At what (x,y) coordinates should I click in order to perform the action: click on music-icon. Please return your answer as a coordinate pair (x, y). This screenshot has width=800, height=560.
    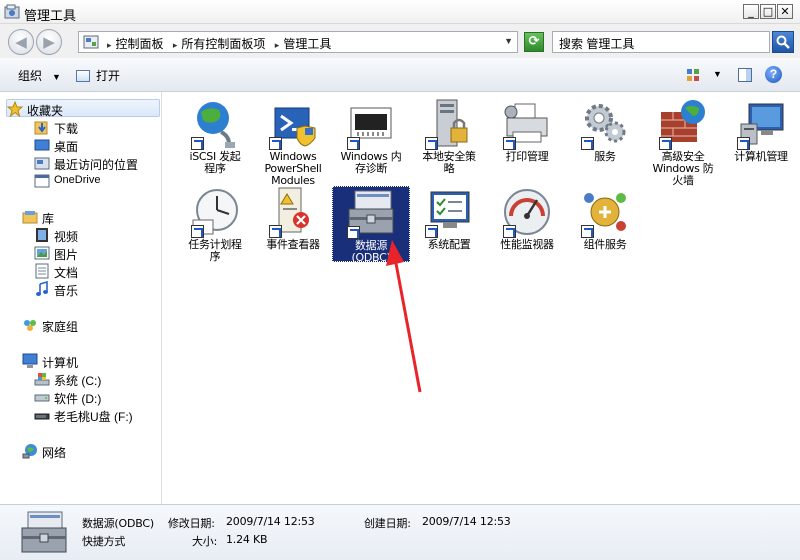
    Looking at the image, I should click on (42, 288).